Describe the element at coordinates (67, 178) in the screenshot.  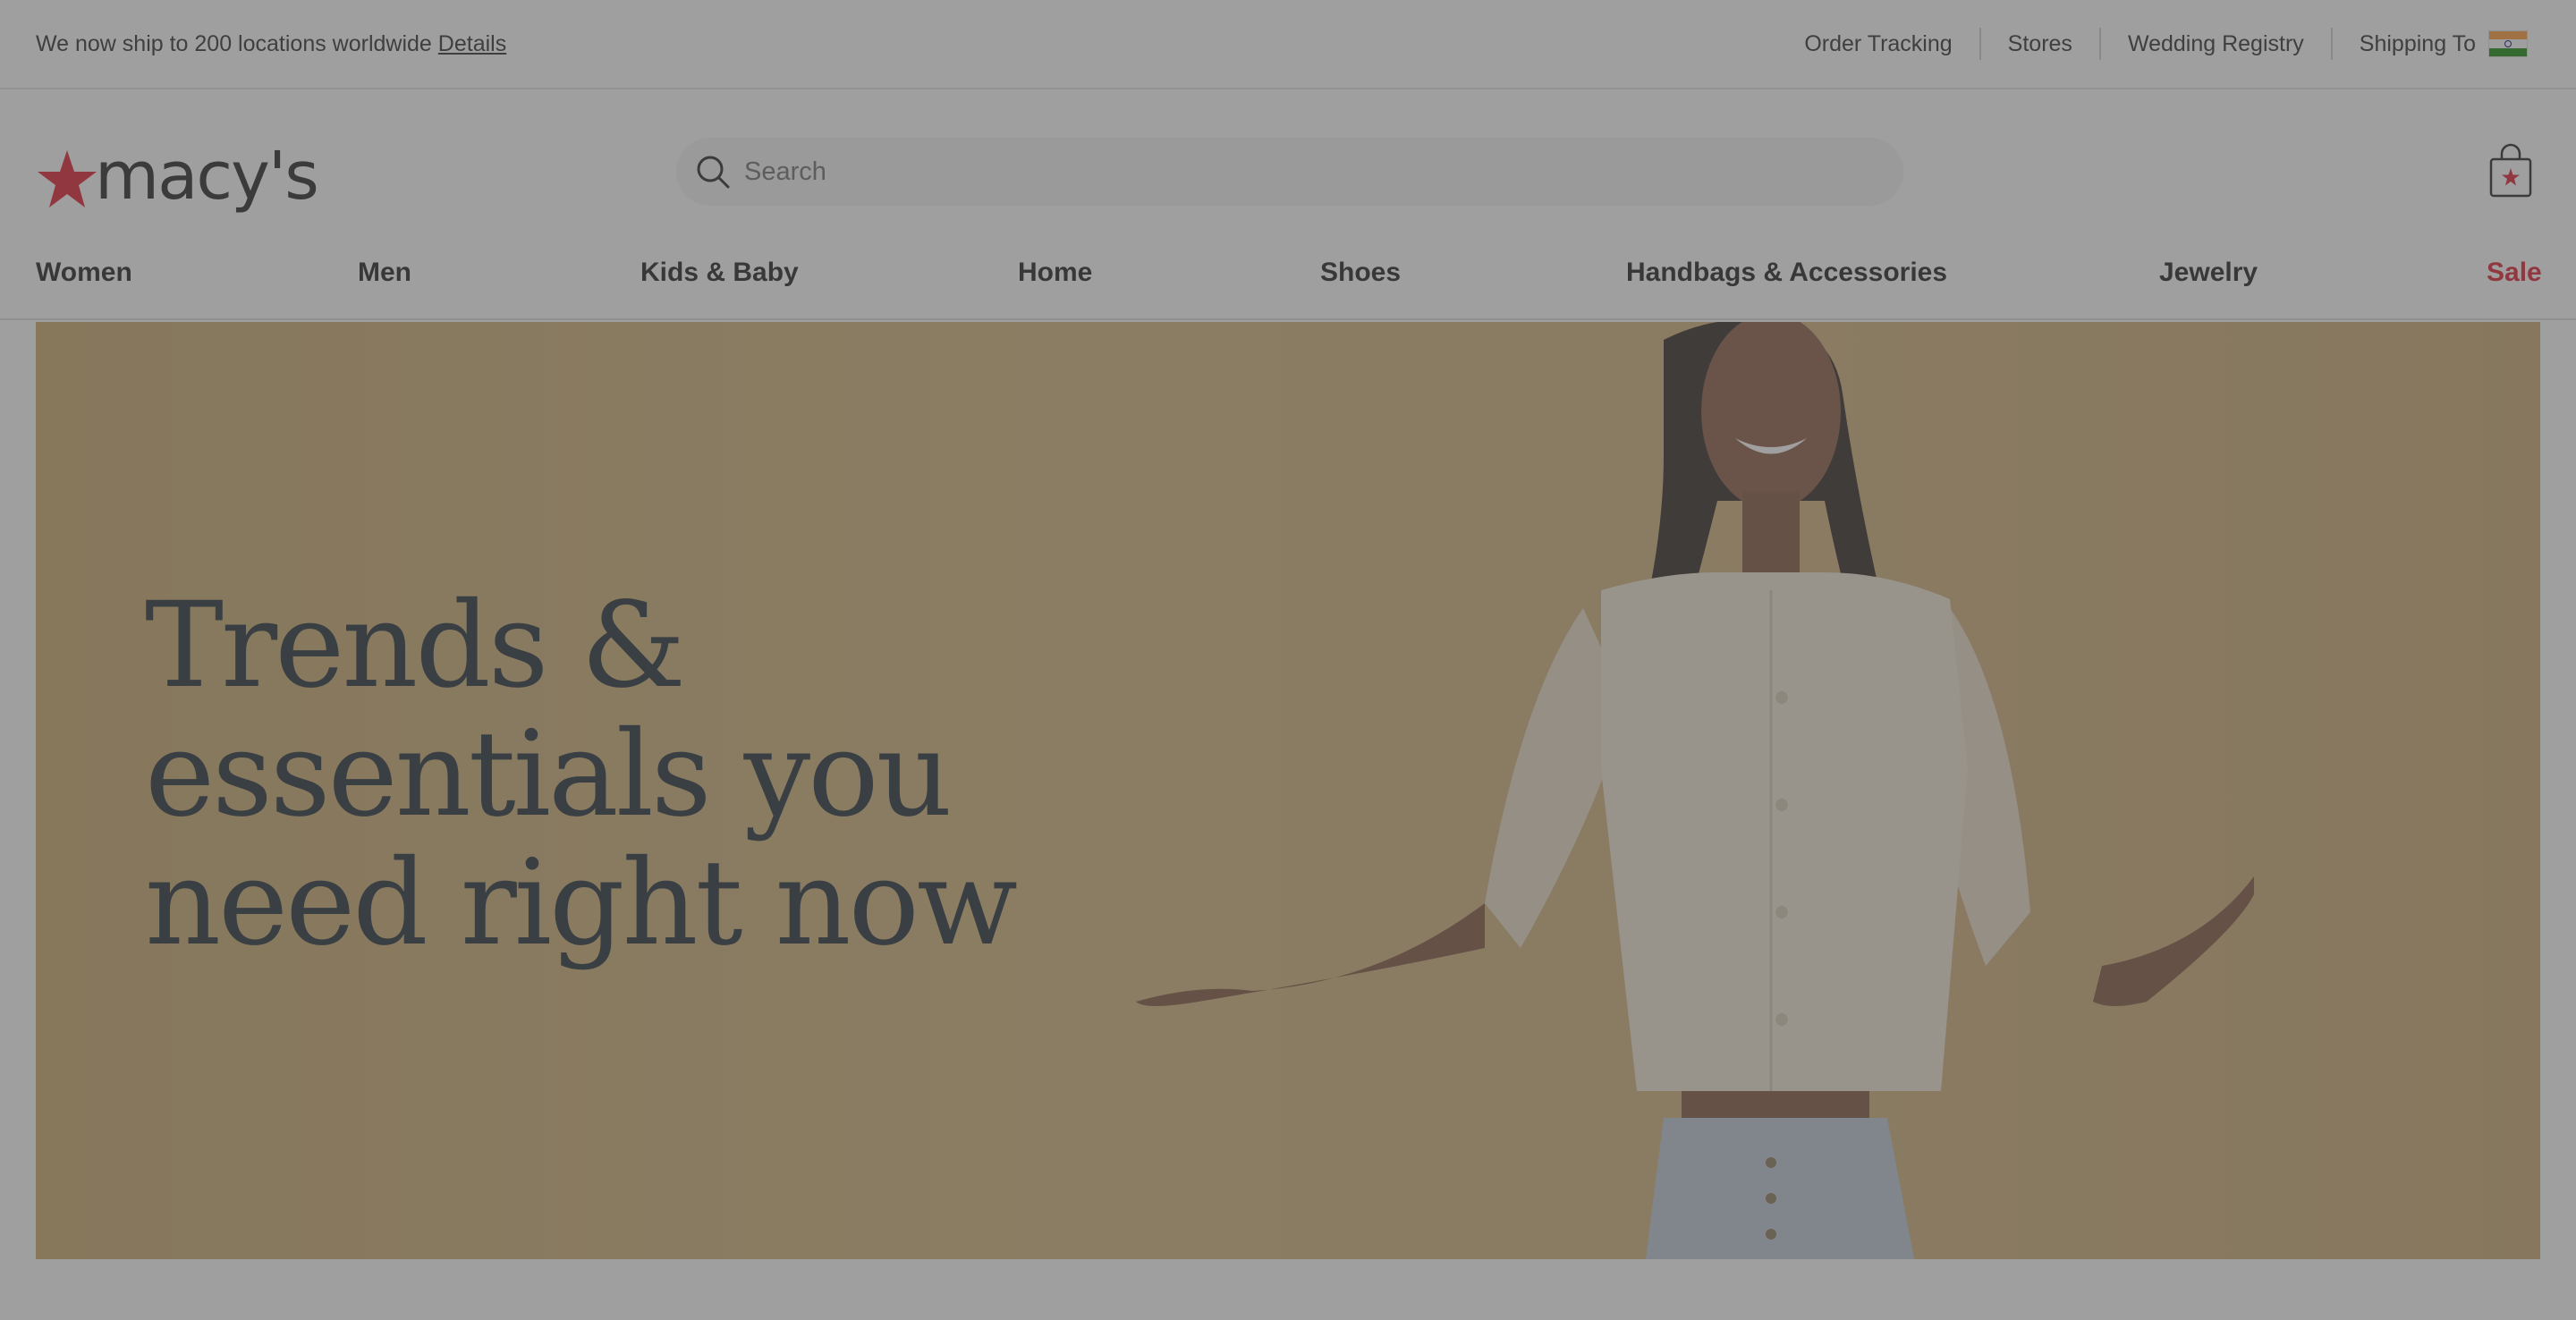
I see `macys-star-icon` at that location.